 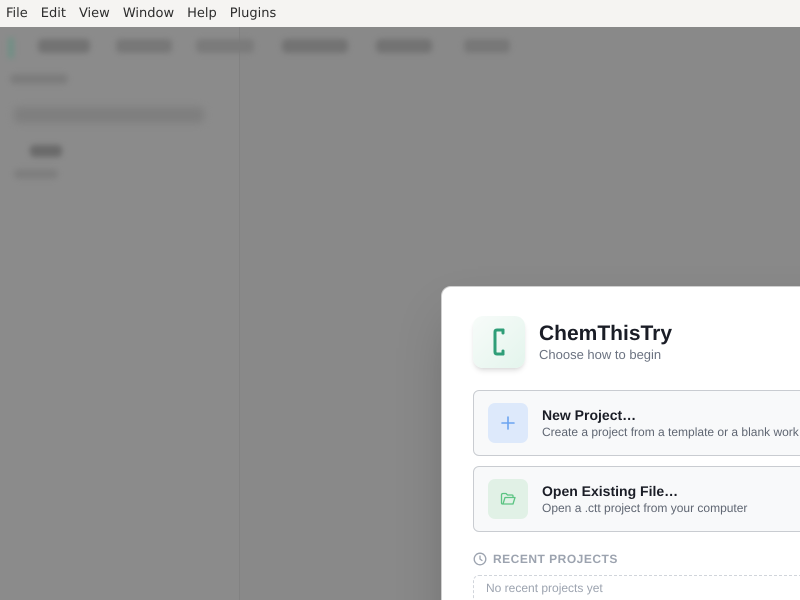 What do you see at coordinates (670, 432) in the screenshot?
I see `action-description: Create a project from a template or a blank work` at bounding box center [670, 432].